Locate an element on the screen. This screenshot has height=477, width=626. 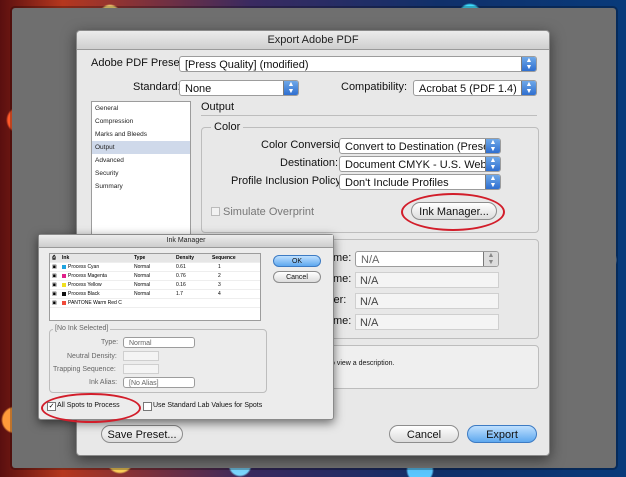
ink-density: 0.16 is located at coordinates (181, 285).